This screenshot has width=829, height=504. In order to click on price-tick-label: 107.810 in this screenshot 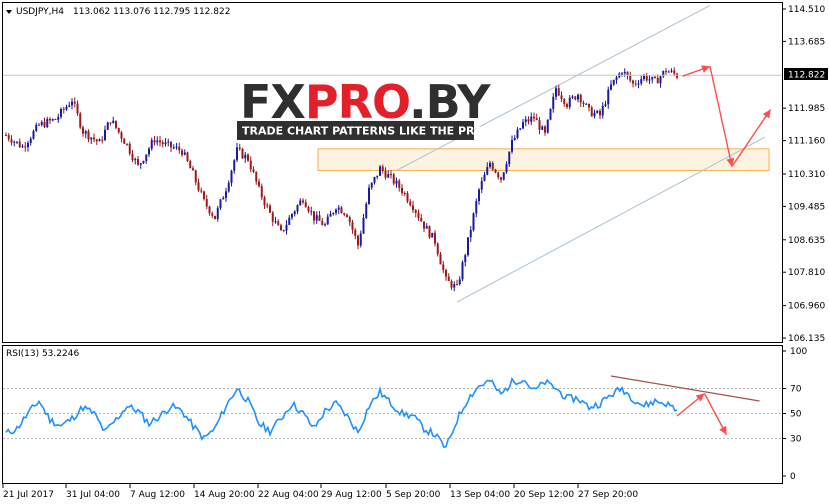, I will do `click(806, 273)`.